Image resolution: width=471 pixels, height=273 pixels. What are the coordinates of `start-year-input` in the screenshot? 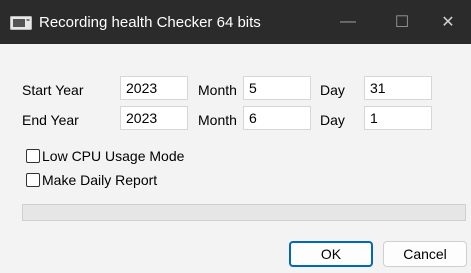 It's located at (154, 88).